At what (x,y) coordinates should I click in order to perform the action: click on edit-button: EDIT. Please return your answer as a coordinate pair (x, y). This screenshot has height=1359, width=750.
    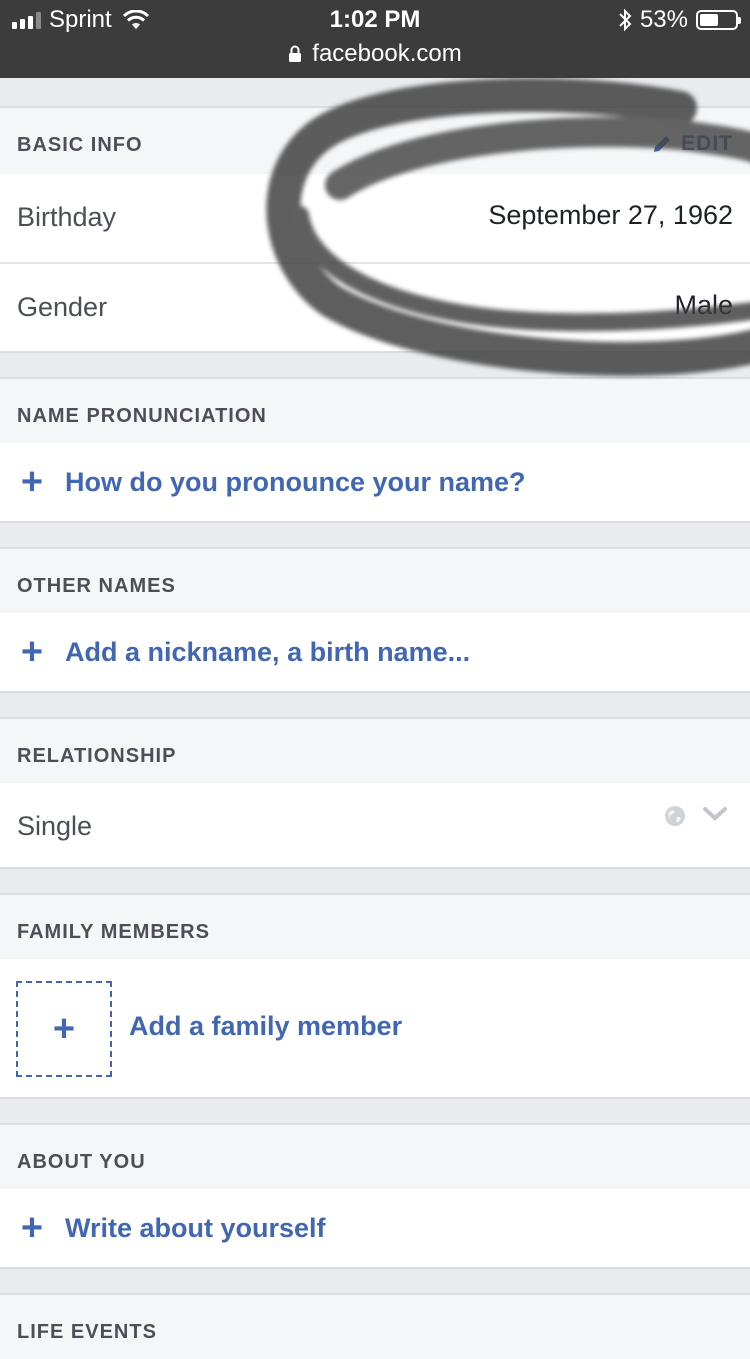
    Looking at the image, I should click on (692, 144).